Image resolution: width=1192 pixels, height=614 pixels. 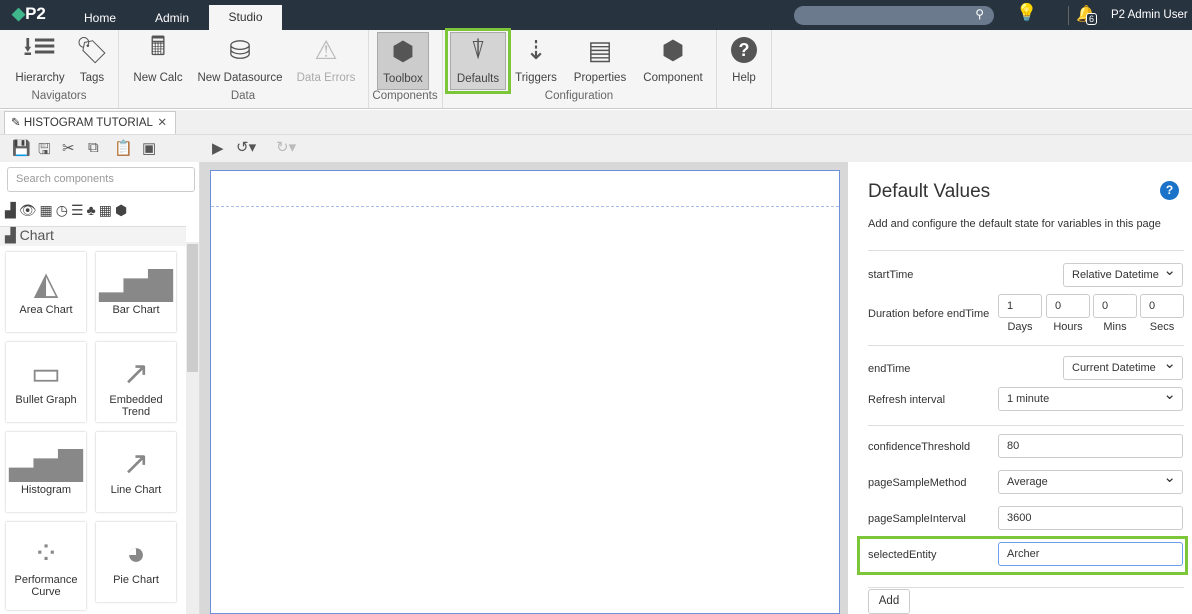 I want to click on component-line-chart: ↗ Line Chart, so click(x=136, y=472).